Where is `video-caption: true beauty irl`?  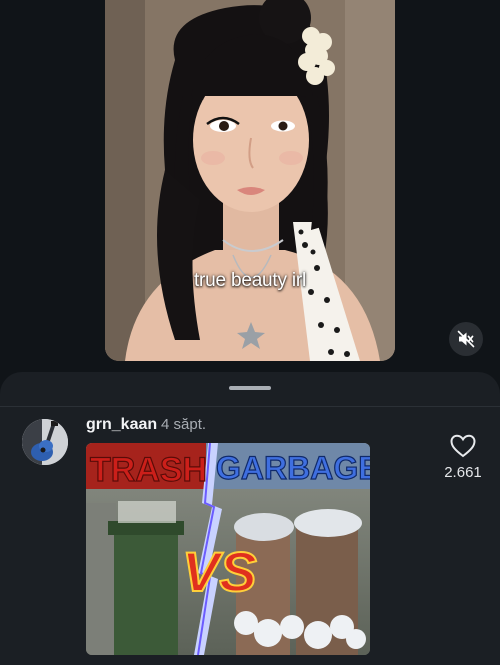 video-caption: true beauty irl is located at coordinates (250, 280).